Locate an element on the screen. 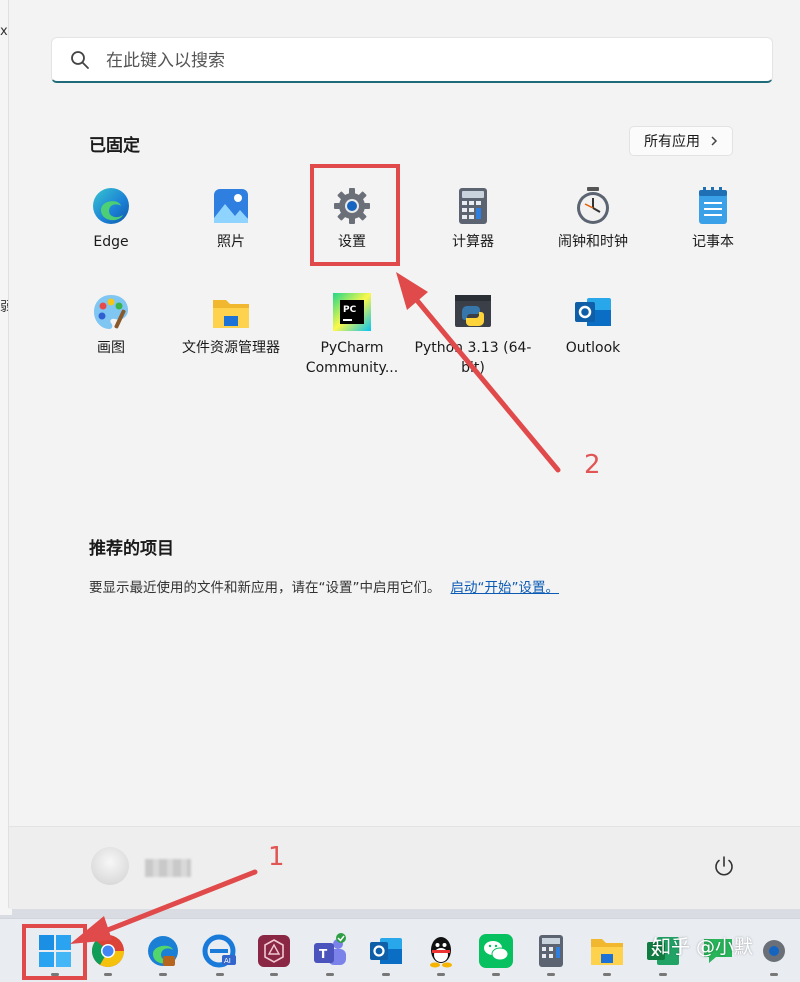 The width and height of the screenshot is (800, 982). pinned-app-alarms-clock: 闹钟和时钟 is located at coordinates (593, 236).